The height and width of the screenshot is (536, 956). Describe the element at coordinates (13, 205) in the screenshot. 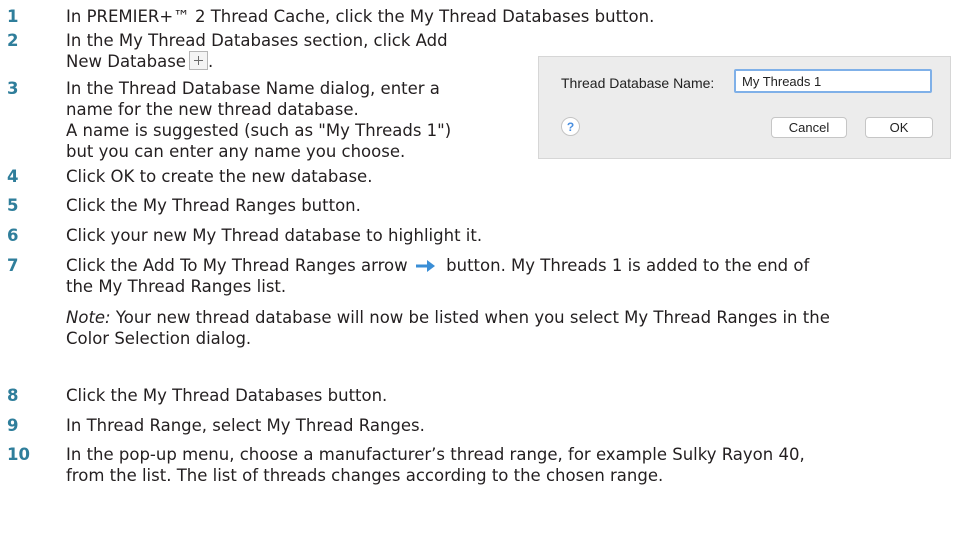

I see `step-number: 5` at that location.